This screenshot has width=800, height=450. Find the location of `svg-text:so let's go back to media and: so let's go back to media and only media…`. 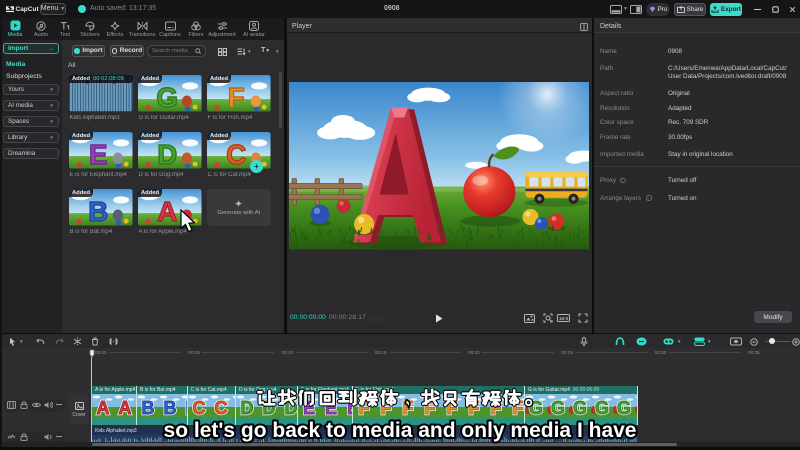

svg-text:so let's go back to media and: so let's go back to media and only media… is located at coordinates (400, 430).